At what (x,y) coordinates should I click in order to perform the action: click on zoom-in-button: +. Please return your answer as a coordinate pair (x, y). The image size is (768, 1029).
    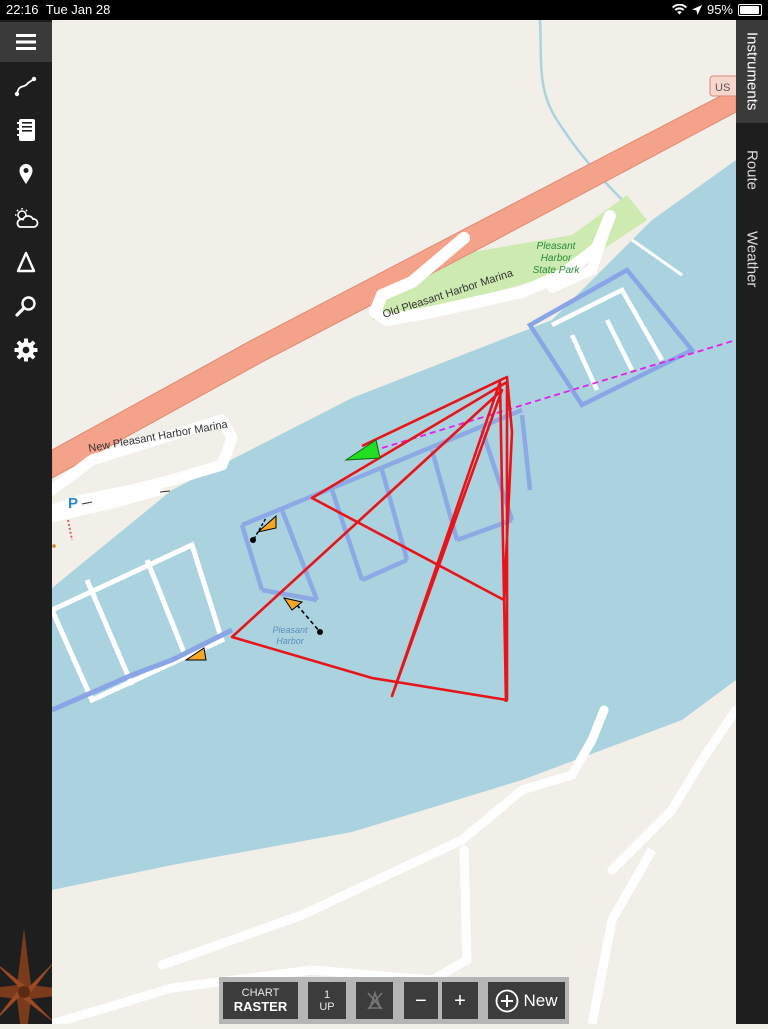
    Looking at the image, I should click on (460, 1000).